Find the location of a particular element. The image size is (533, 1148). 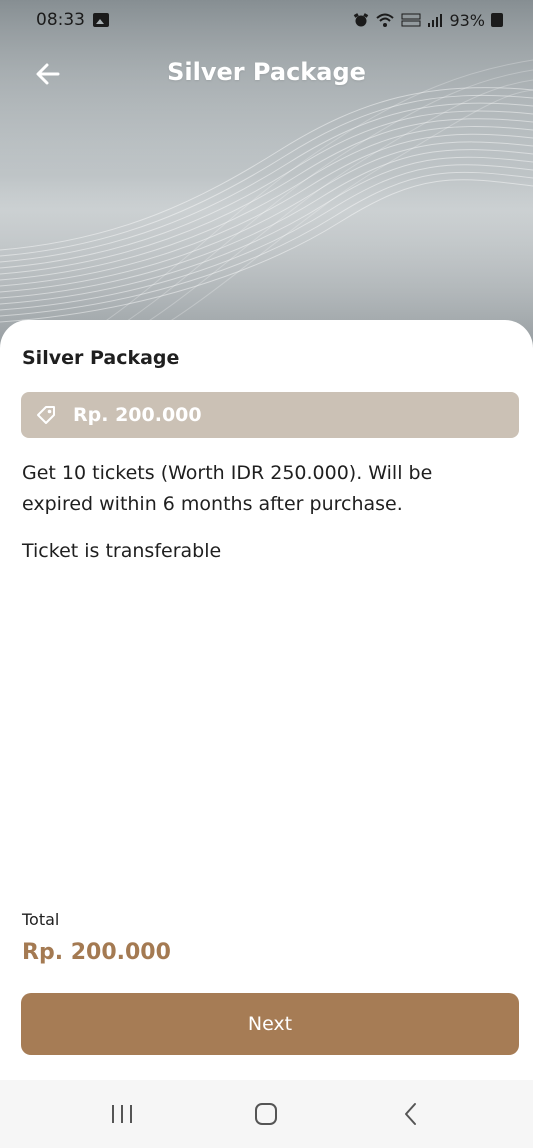

battery-percent: 93% is located at coordinates (467, 20).